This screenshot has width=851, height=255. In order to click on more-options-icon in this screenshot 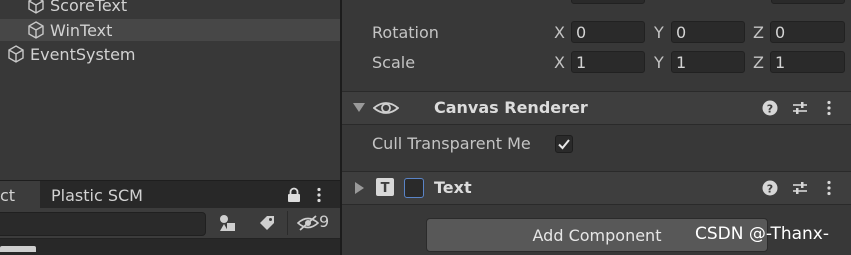, I will do `click(319, 195)`.